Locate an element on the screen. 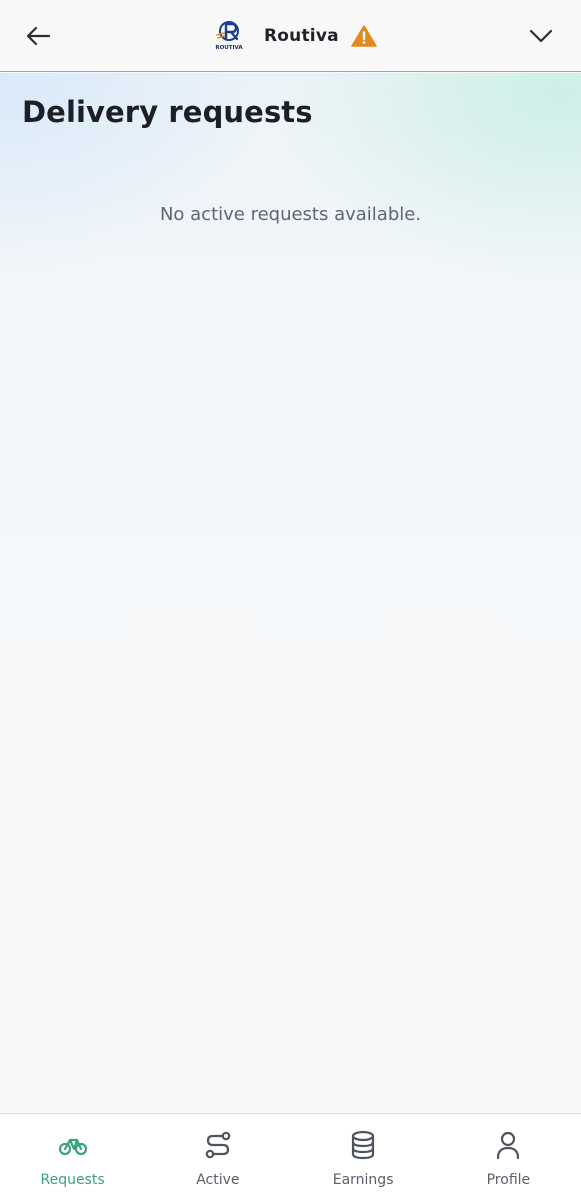  svg-text: ROUTIVA is located at coordinates (229, 48).